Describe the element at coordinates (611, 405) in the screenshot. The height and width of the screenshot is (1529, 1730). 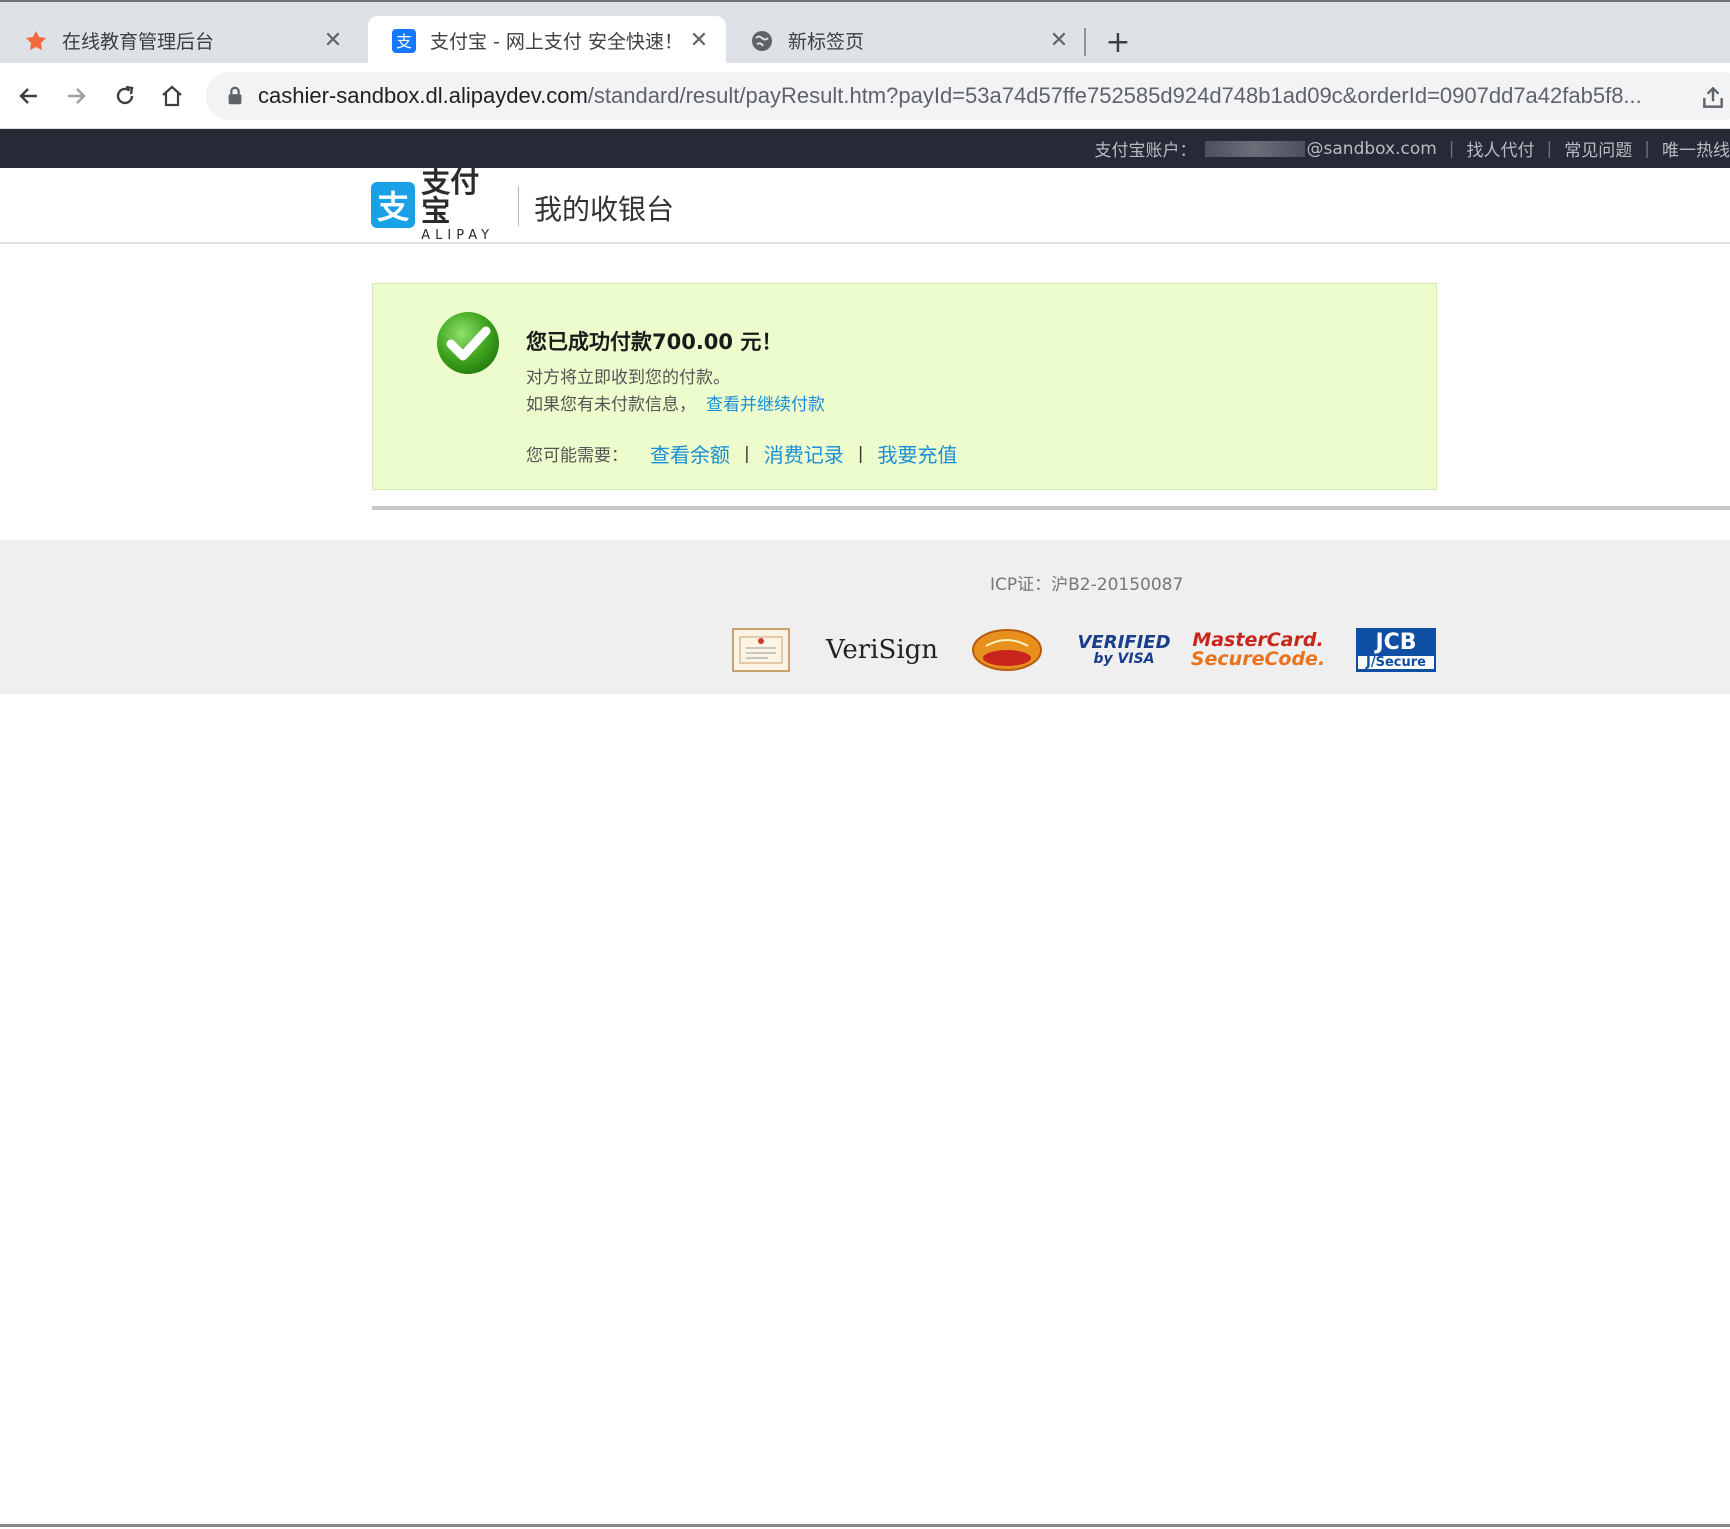
I see `unpaid-text: 如果您有未付款信息，` at that location.